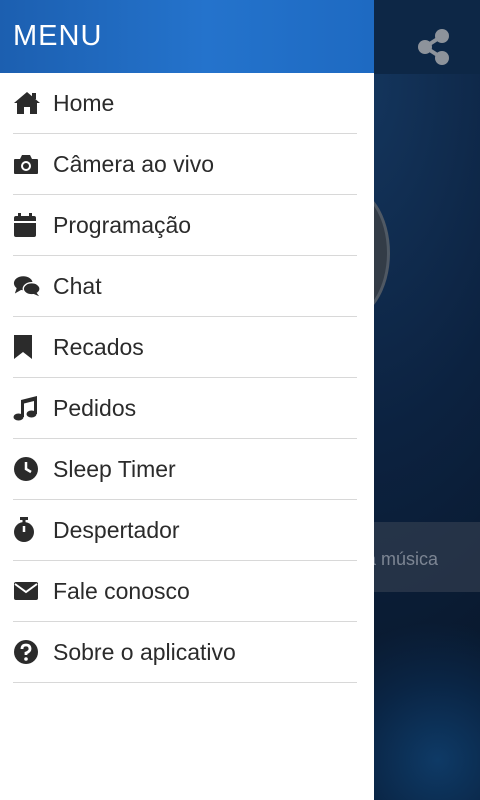 This screenshot has height=800, width=480. Describe the element at coordinates (98, 346) in the screenshot. I see `menu-item-label: Recados` at that location.